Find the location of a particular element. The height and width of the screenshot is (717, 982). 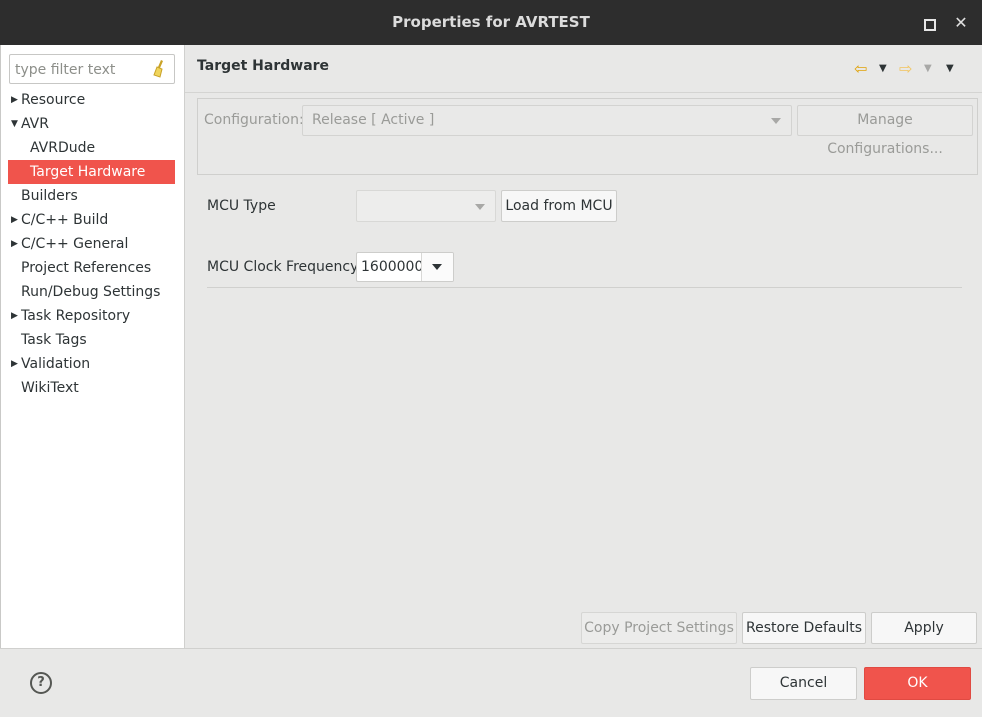

back-history-dropdown-icon: ▼ is located at coordinates (883, 69).